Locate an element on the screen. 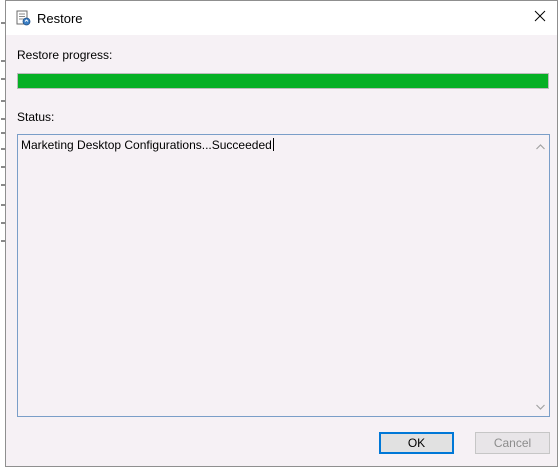  close-button is located at coordinates (540, 18).